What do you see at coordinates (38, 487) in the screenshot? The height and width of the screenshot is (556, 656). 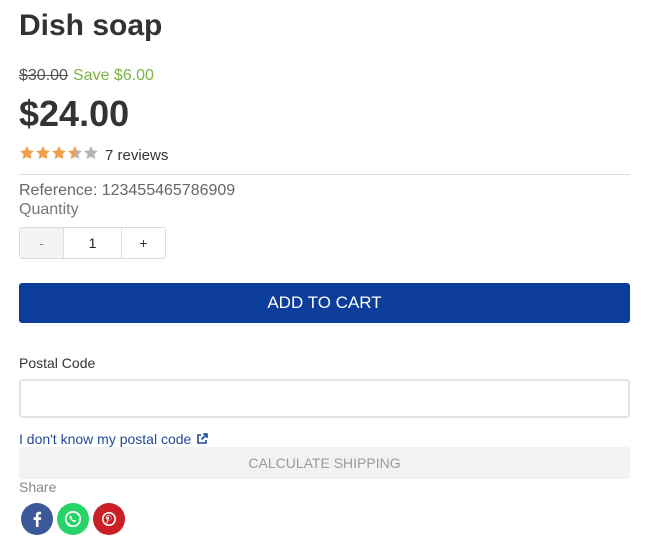 I see `share-label: Share` at bounding box center [38, 487].